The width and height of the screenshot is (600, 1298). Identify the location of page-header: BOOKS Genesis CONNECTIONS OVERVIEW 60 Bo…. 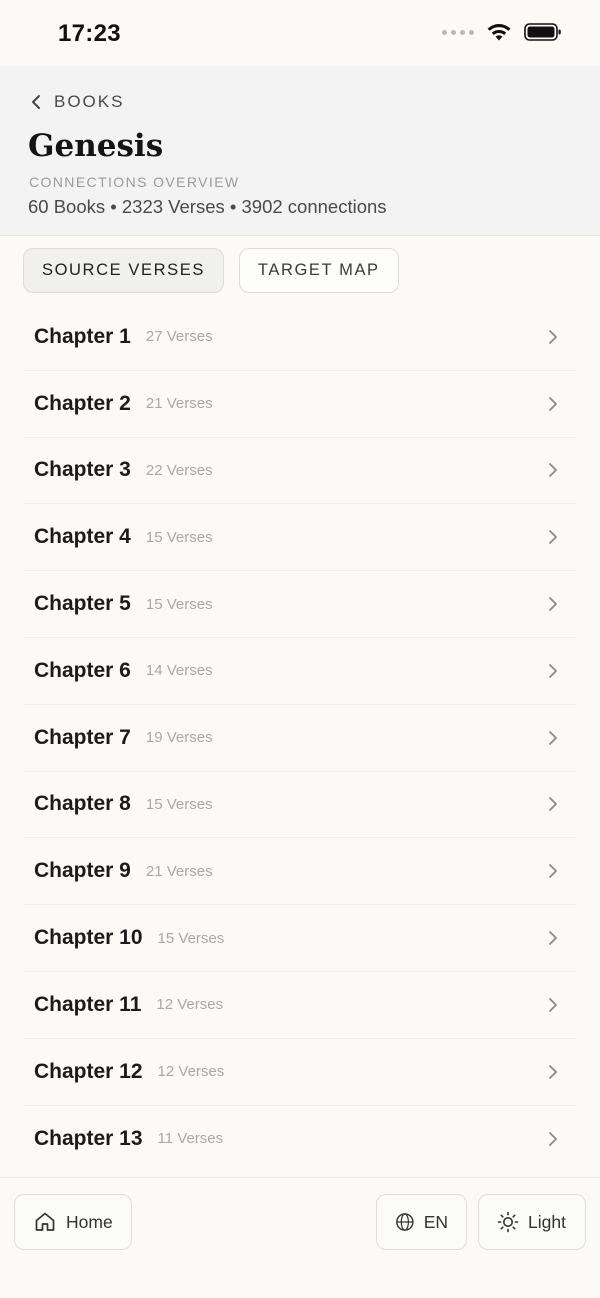
(300, 151).